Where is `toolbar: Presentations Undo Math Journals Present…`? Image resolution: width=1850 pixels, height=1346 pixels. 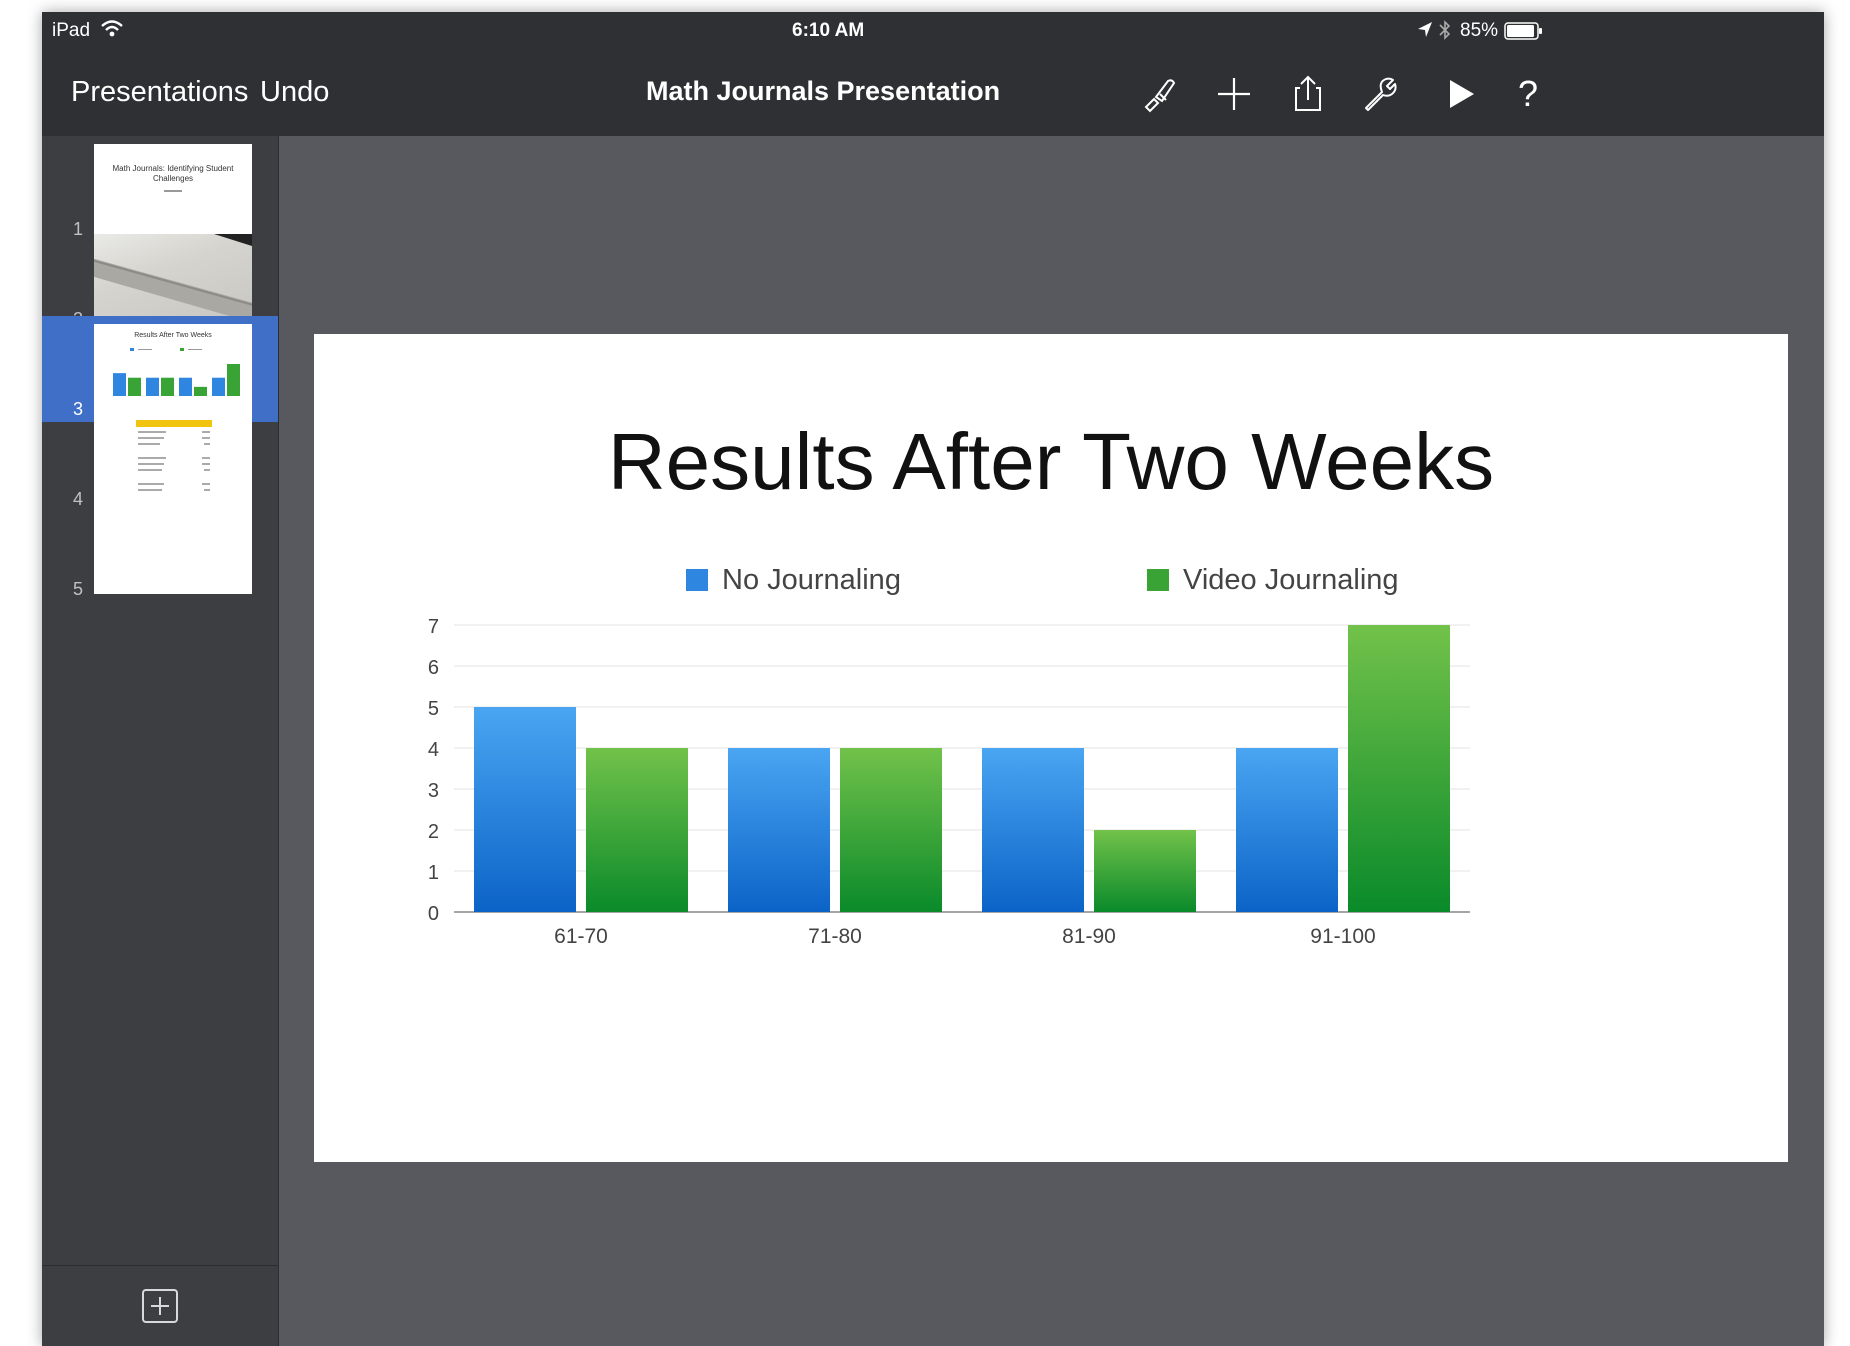 toolbar: Presentations Undo Math Journals Present… is located at coordinates (933, 93).